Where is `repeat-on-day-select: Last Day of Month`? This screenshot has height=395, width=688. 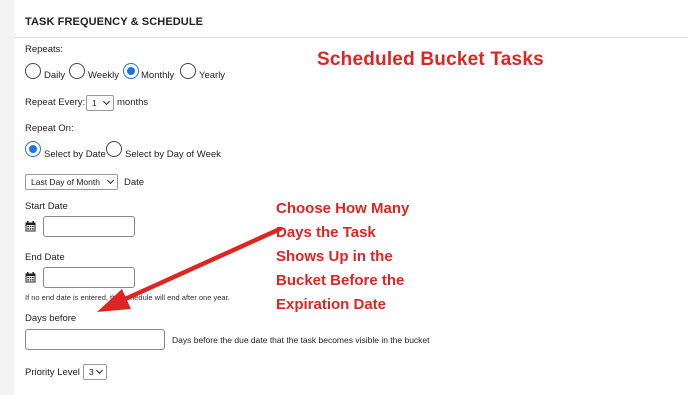 repeat-on-day-select: Last Day of Month is located at coordinates (71, 182).